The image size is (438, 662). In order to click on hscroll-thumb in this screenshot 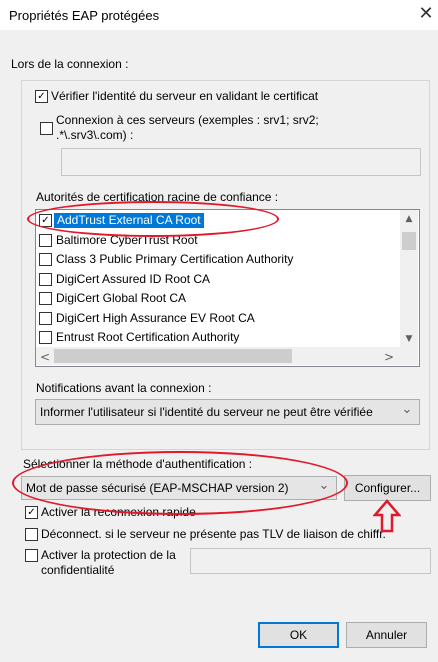, I will do `click(173, 356)`.